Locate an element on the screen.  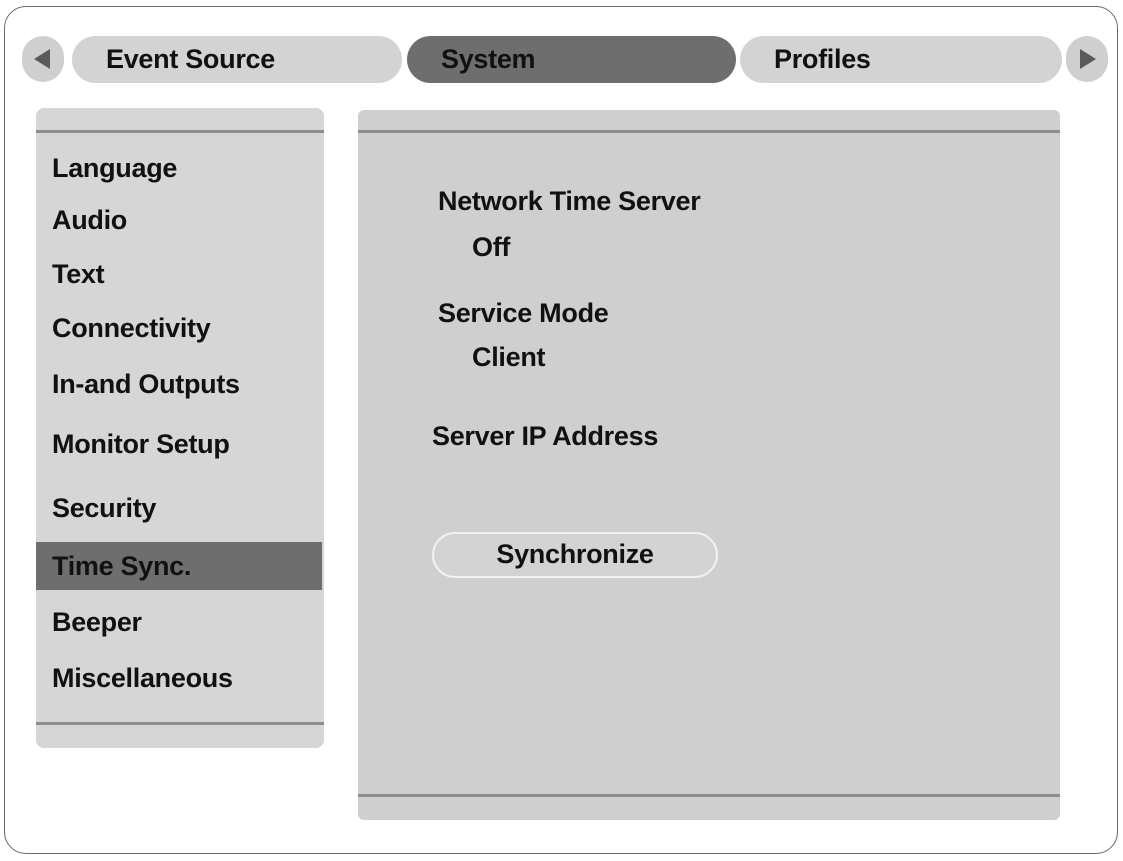
panel-top-divider is located at coordinates (709, 131).